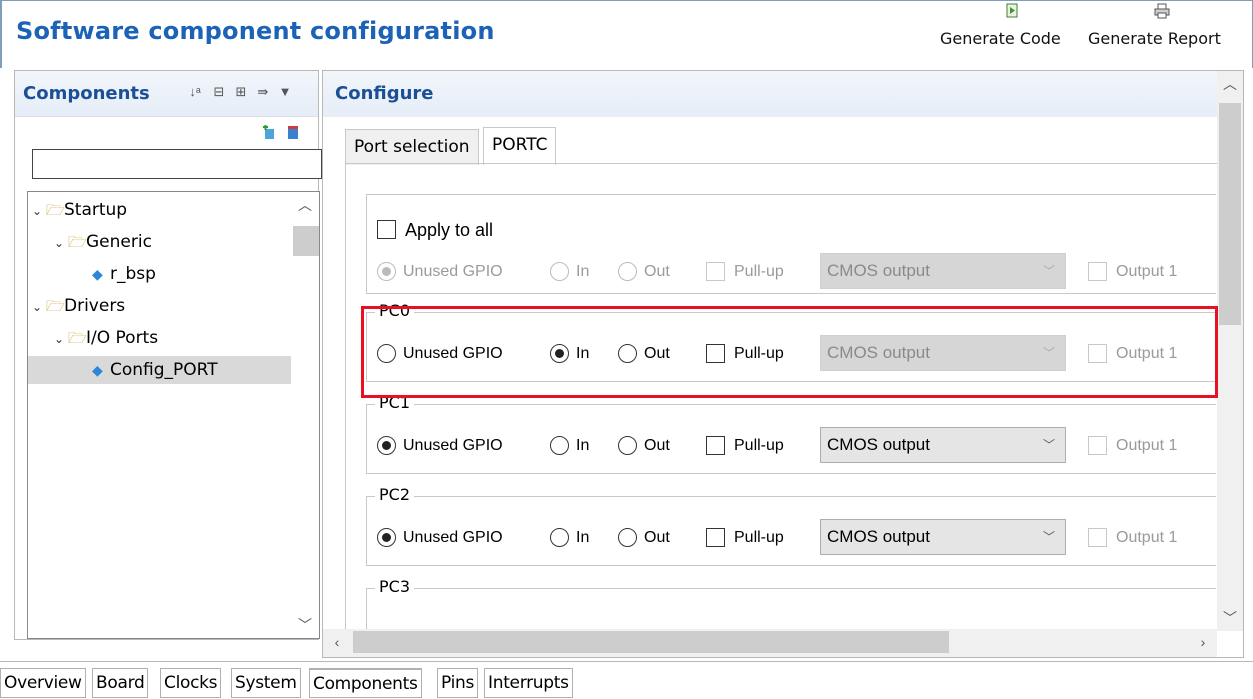 The image size is (1253, 699). What do you see at coordinates (386, 229) in the screenshot?
I see `apply-to-all-checkbox` at bounding box center [386, 229].